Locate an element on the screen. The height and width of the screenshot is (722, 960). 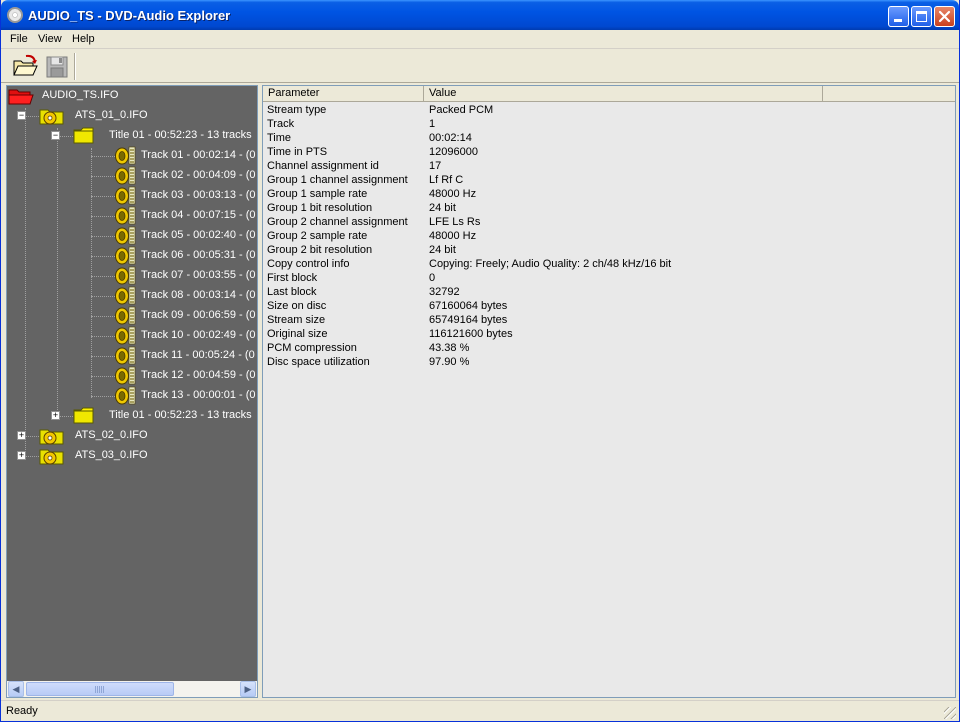
grip-icon is located at coordinates (100, 689).